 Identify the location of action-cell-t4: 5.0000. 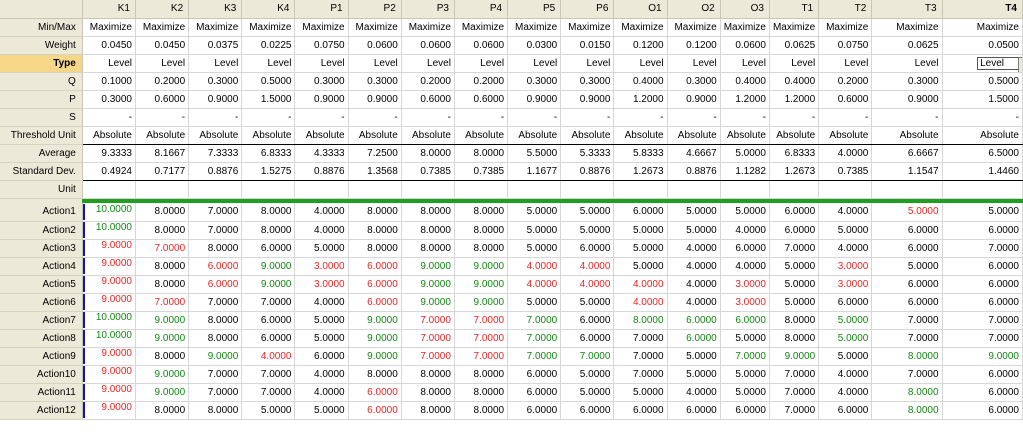
(982, 212).